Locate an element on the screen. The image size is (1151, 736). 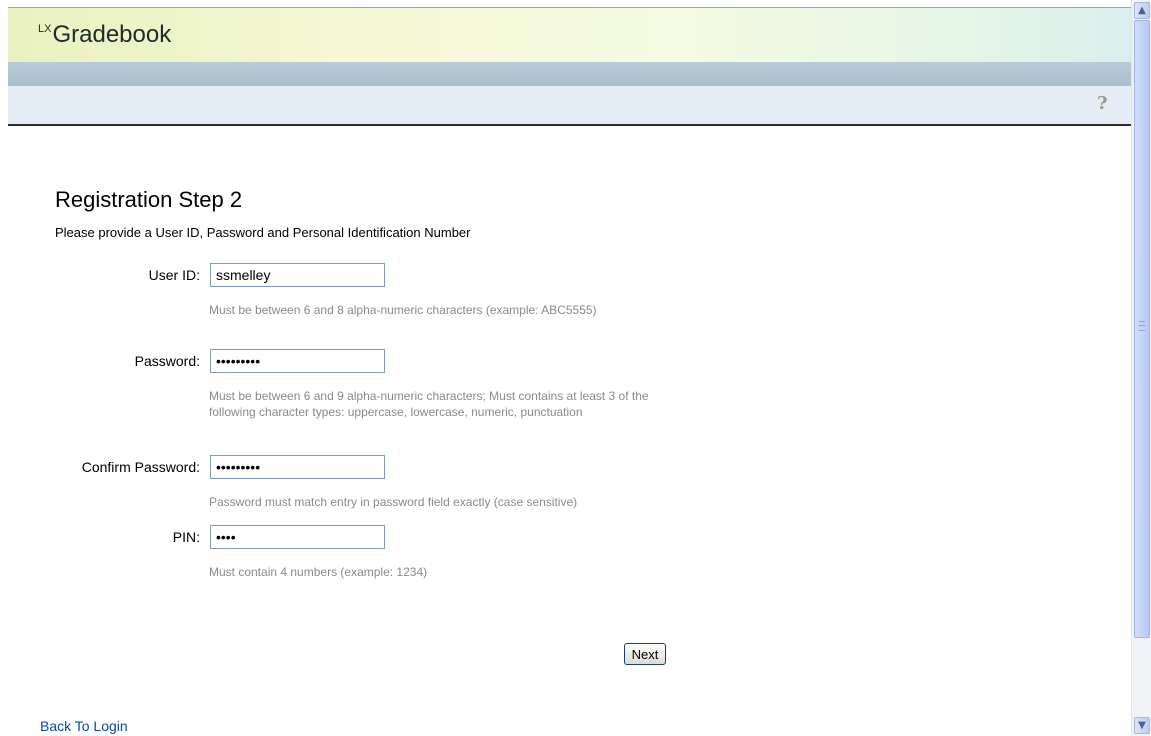
scrollbar-grip-icon is located at coordinates (1142, 326).